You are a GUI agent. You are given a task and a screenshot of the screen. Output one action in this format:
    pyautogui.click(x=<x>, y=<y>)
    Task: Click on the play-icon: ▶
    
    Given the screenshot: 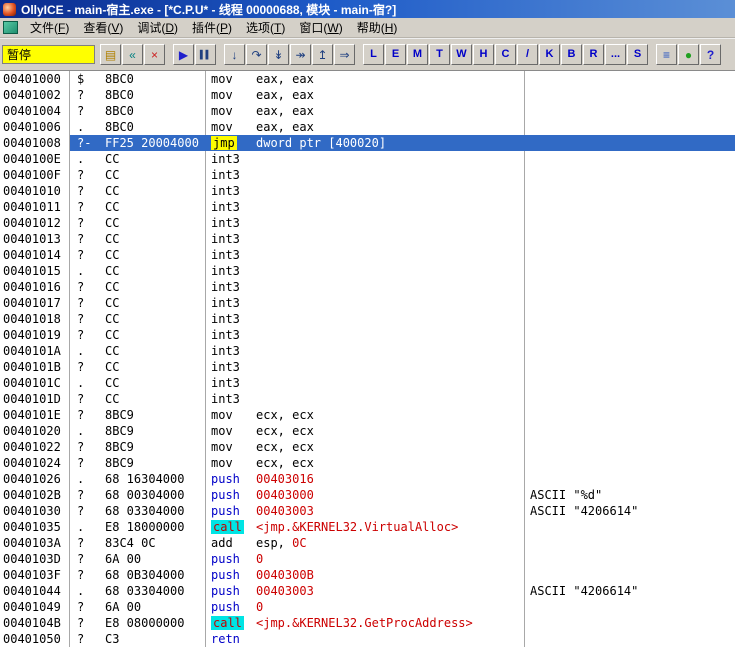 What is the action you would take?
    pyautogui.click(x=183, y=54)
    